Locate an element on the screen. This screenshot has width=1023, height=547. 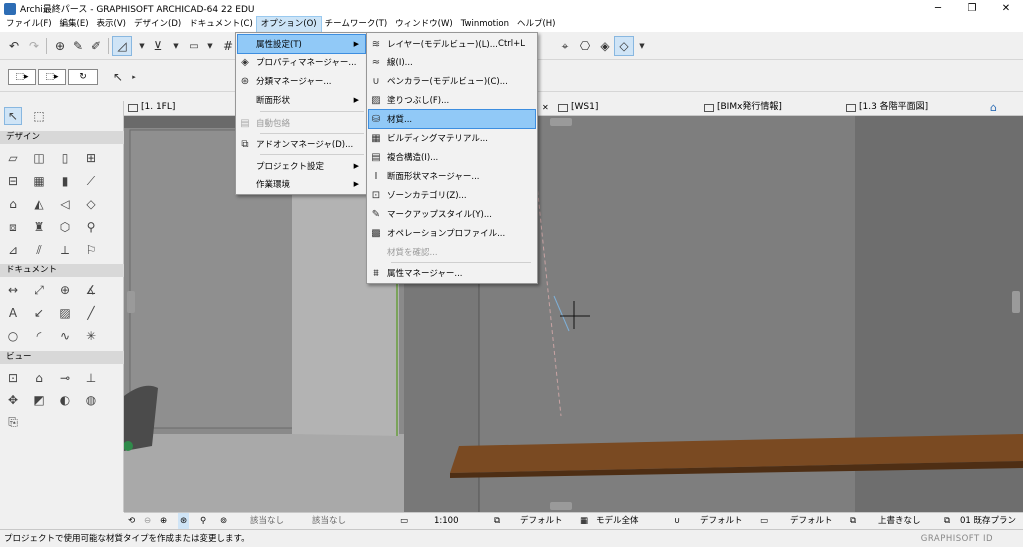
column-tool-icon: ▯ is located at coordinates (65, 158).